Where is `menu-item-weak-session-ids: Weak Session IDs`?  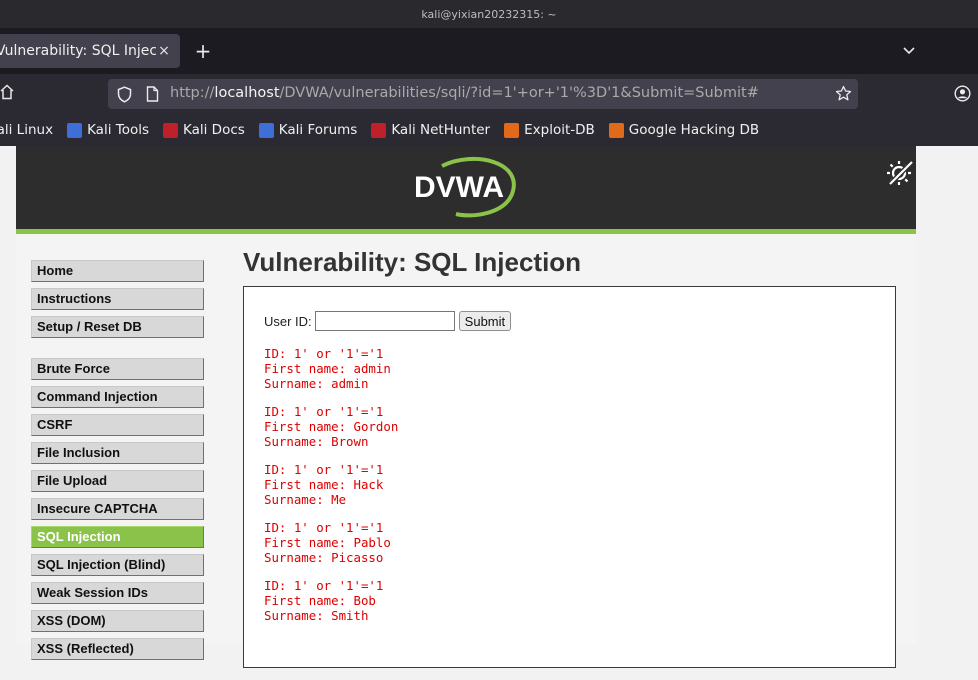
menu-item-weak-session-ids: Weak Session IDs is located at coordinates (117, 593).